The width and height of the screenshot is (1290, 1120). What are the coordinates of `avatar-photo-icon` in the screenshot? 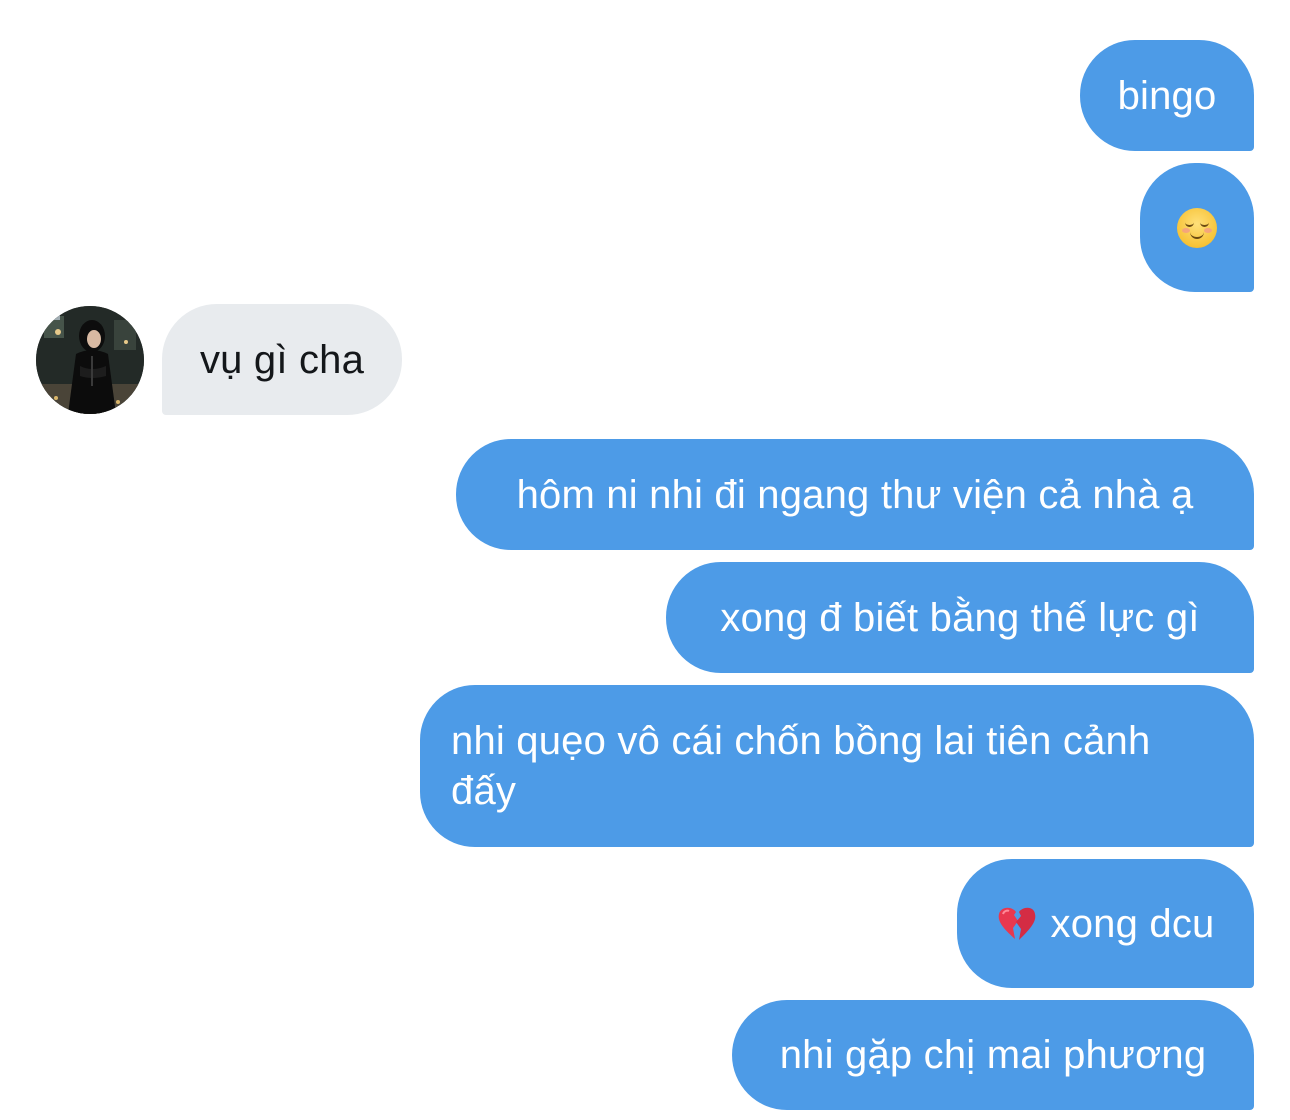 It's located at (90, 360).